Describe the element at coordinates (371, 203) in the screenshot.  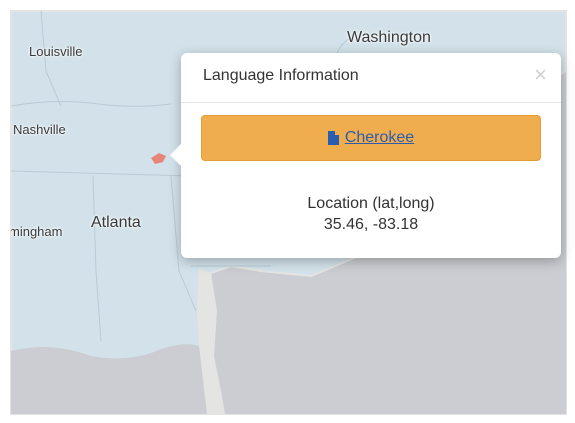
I see `location-label: Location (lat,long)` at that location.